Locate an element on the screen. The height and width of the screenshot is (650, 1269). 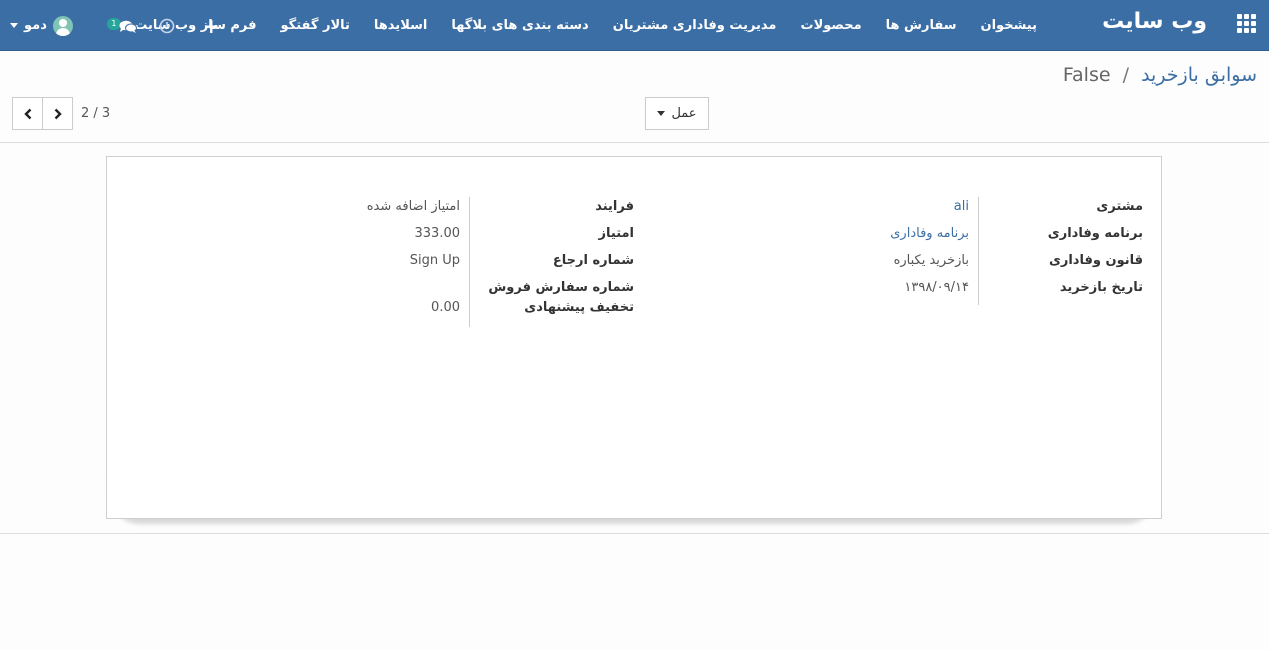
field-value: ۱۳۹۸/۰۹/۱۴ is located at coordinates (936, 287).